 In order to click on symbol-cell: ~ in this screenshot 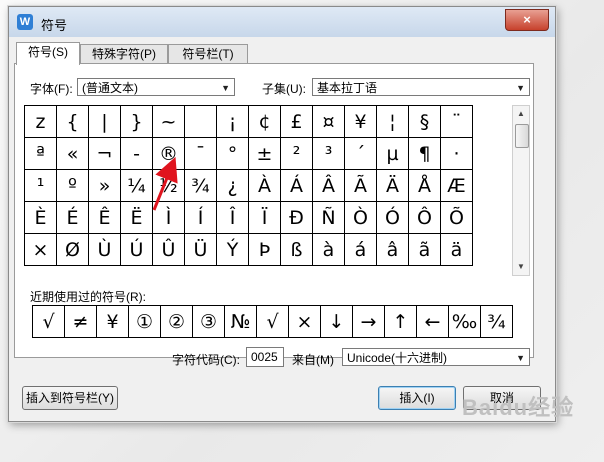, I will do `click(169, 122)`.